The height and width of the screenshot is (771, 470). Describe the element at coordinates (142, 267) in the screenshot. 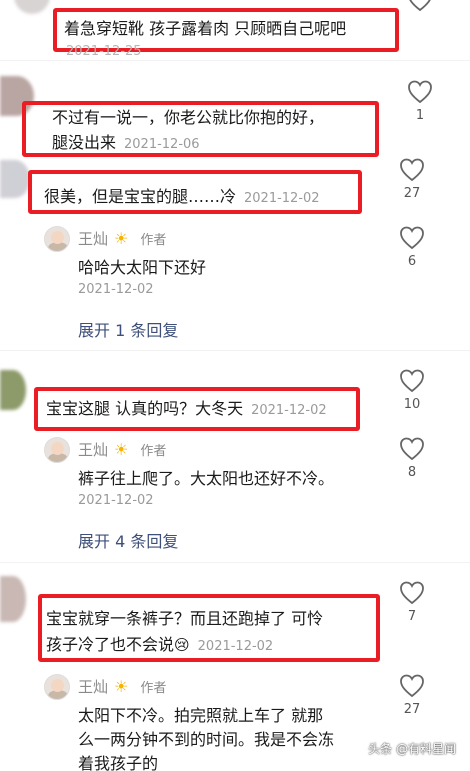

I see `reply-text: 哈哈大太阳下还好` at that location.